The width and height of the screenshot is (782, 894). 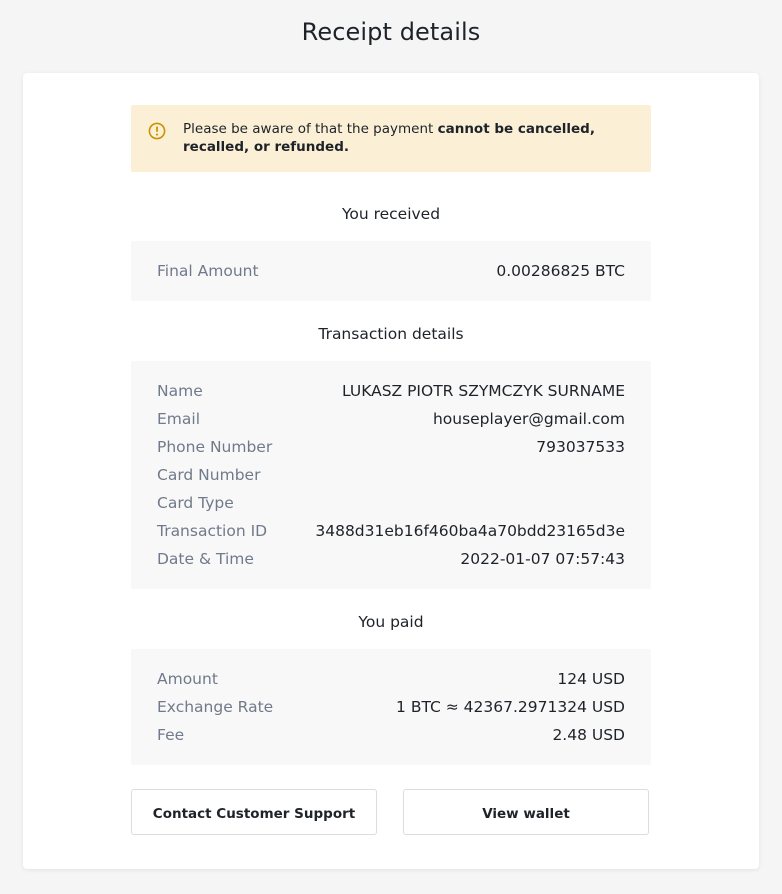 What do you see at coordinates (208, 271) in the screenshot?
I see `row-label: Final Amount` at bounding box center [208, 271].